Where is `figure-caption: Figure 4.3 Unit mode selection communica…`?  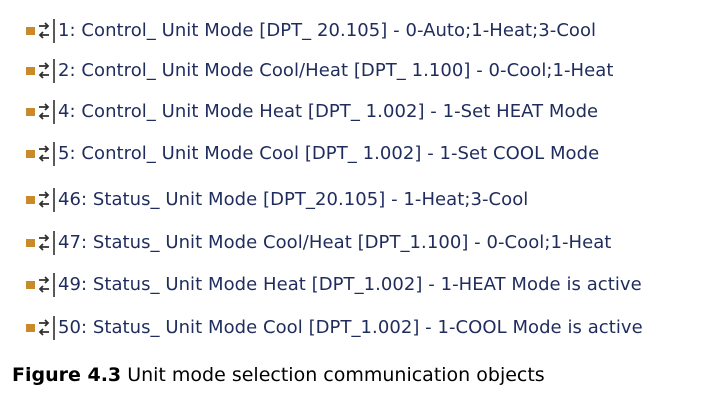 figure-caption: Figure 4.3 Unit mode selection communica… is located at coordinates (278, 375).